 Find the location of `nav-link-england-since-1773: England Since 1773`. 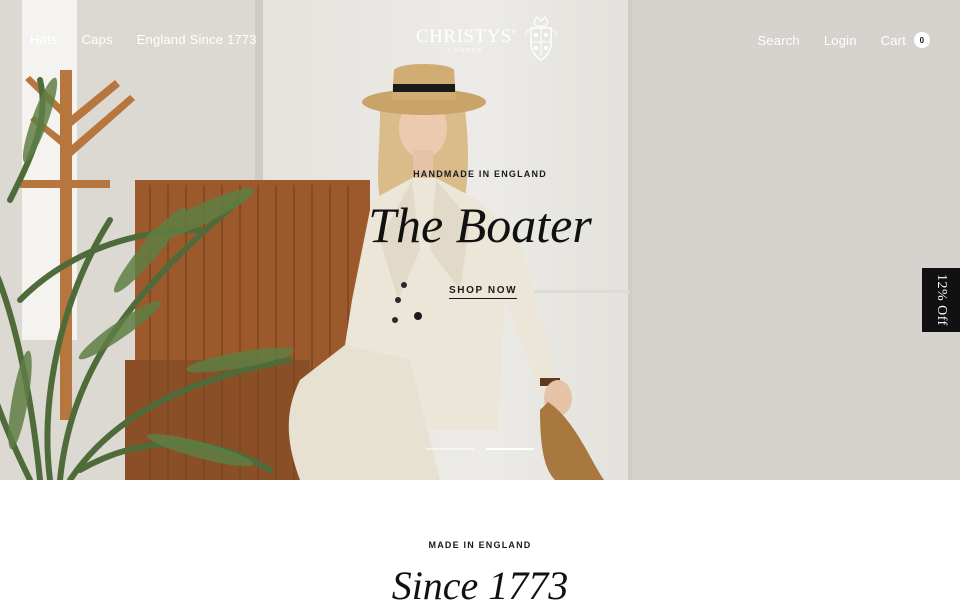

nav-link-england-since-1773: England Since 1773 is located at coordinates (197, 39).